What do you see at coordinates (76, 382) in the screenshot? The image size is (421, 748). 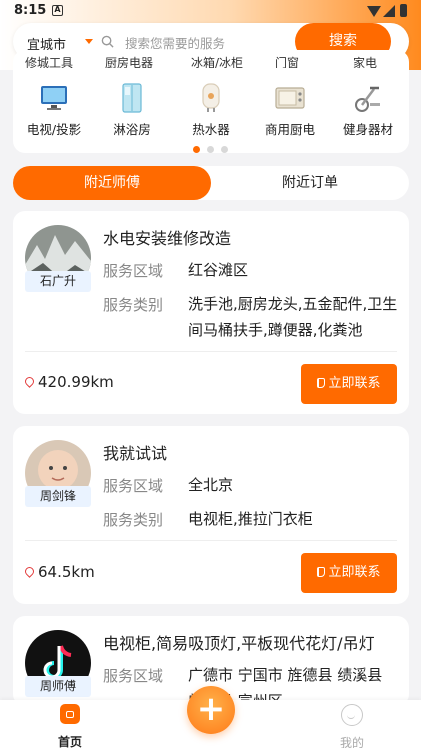 I see `distance-value: 420.99km` at bounding box center [76, 382].